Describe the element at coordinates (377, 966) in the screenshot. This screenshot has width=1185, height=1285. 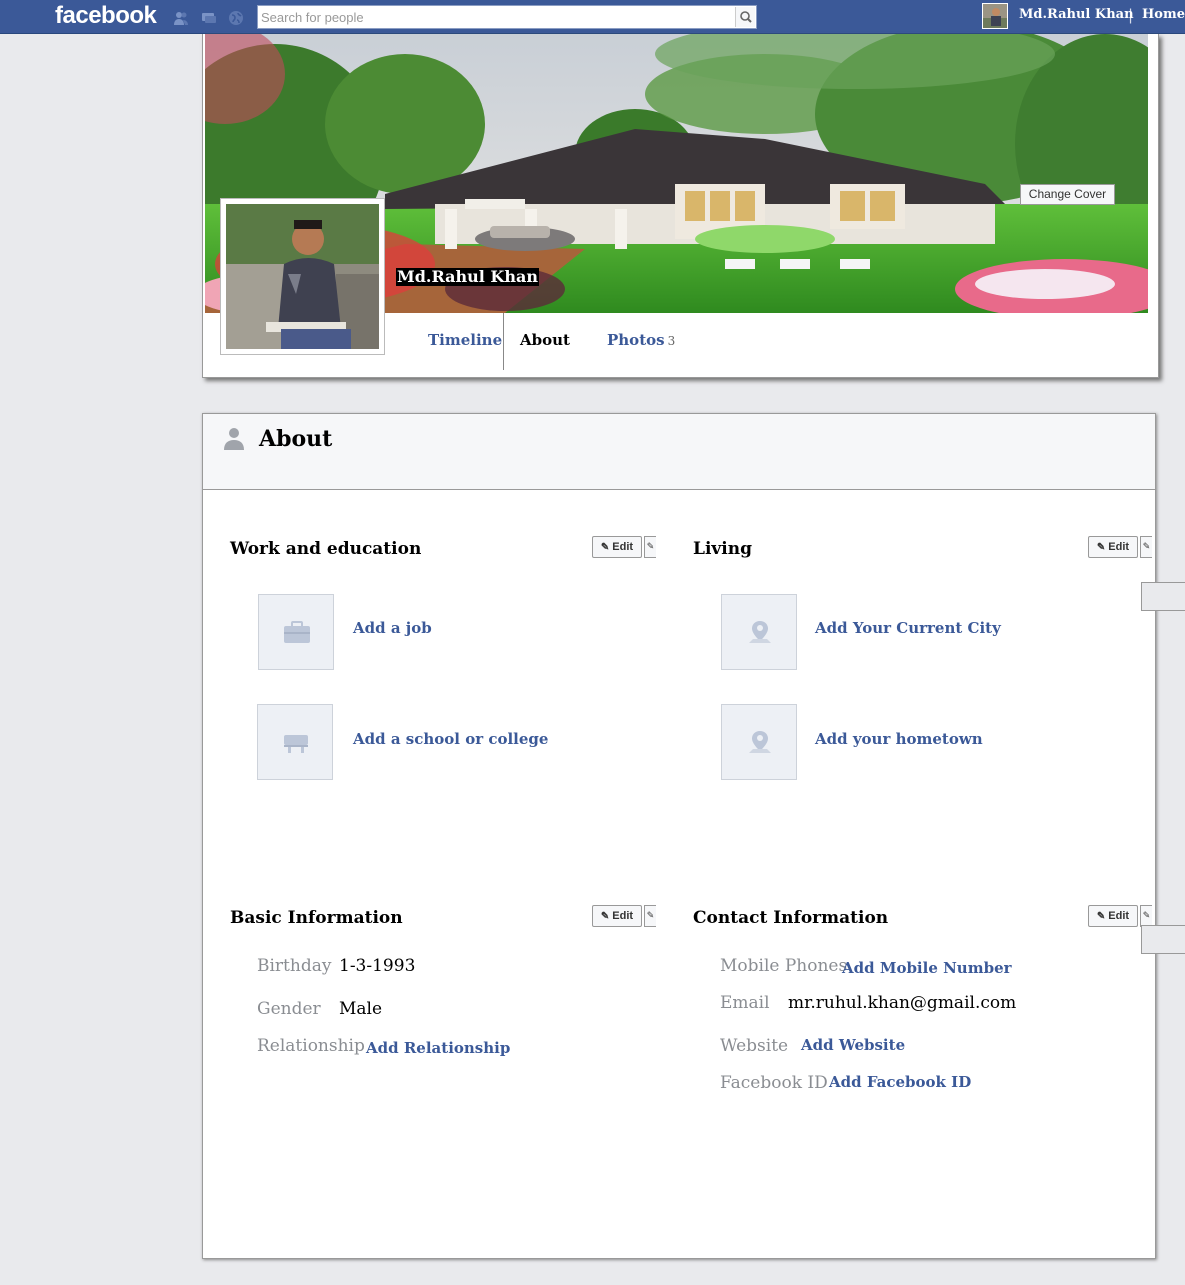
I see `birthday-value: 1-3-1993` at that location.